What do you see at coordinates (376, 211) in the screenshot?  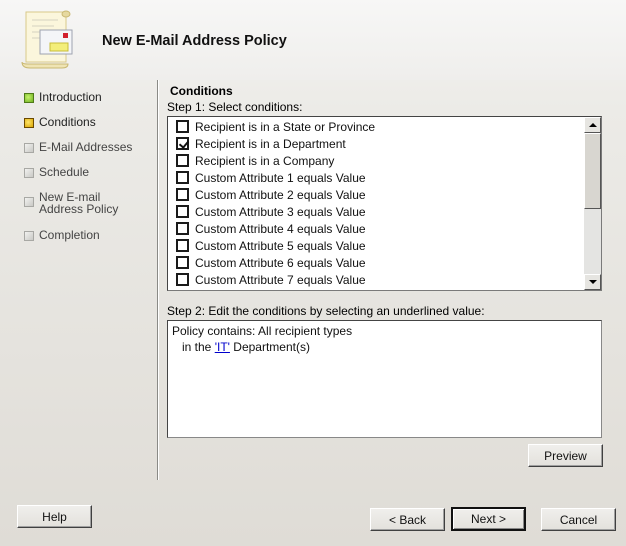 I see `condition-item: Custom Attribute 3 equals Value` at bounding box center [376, 211].